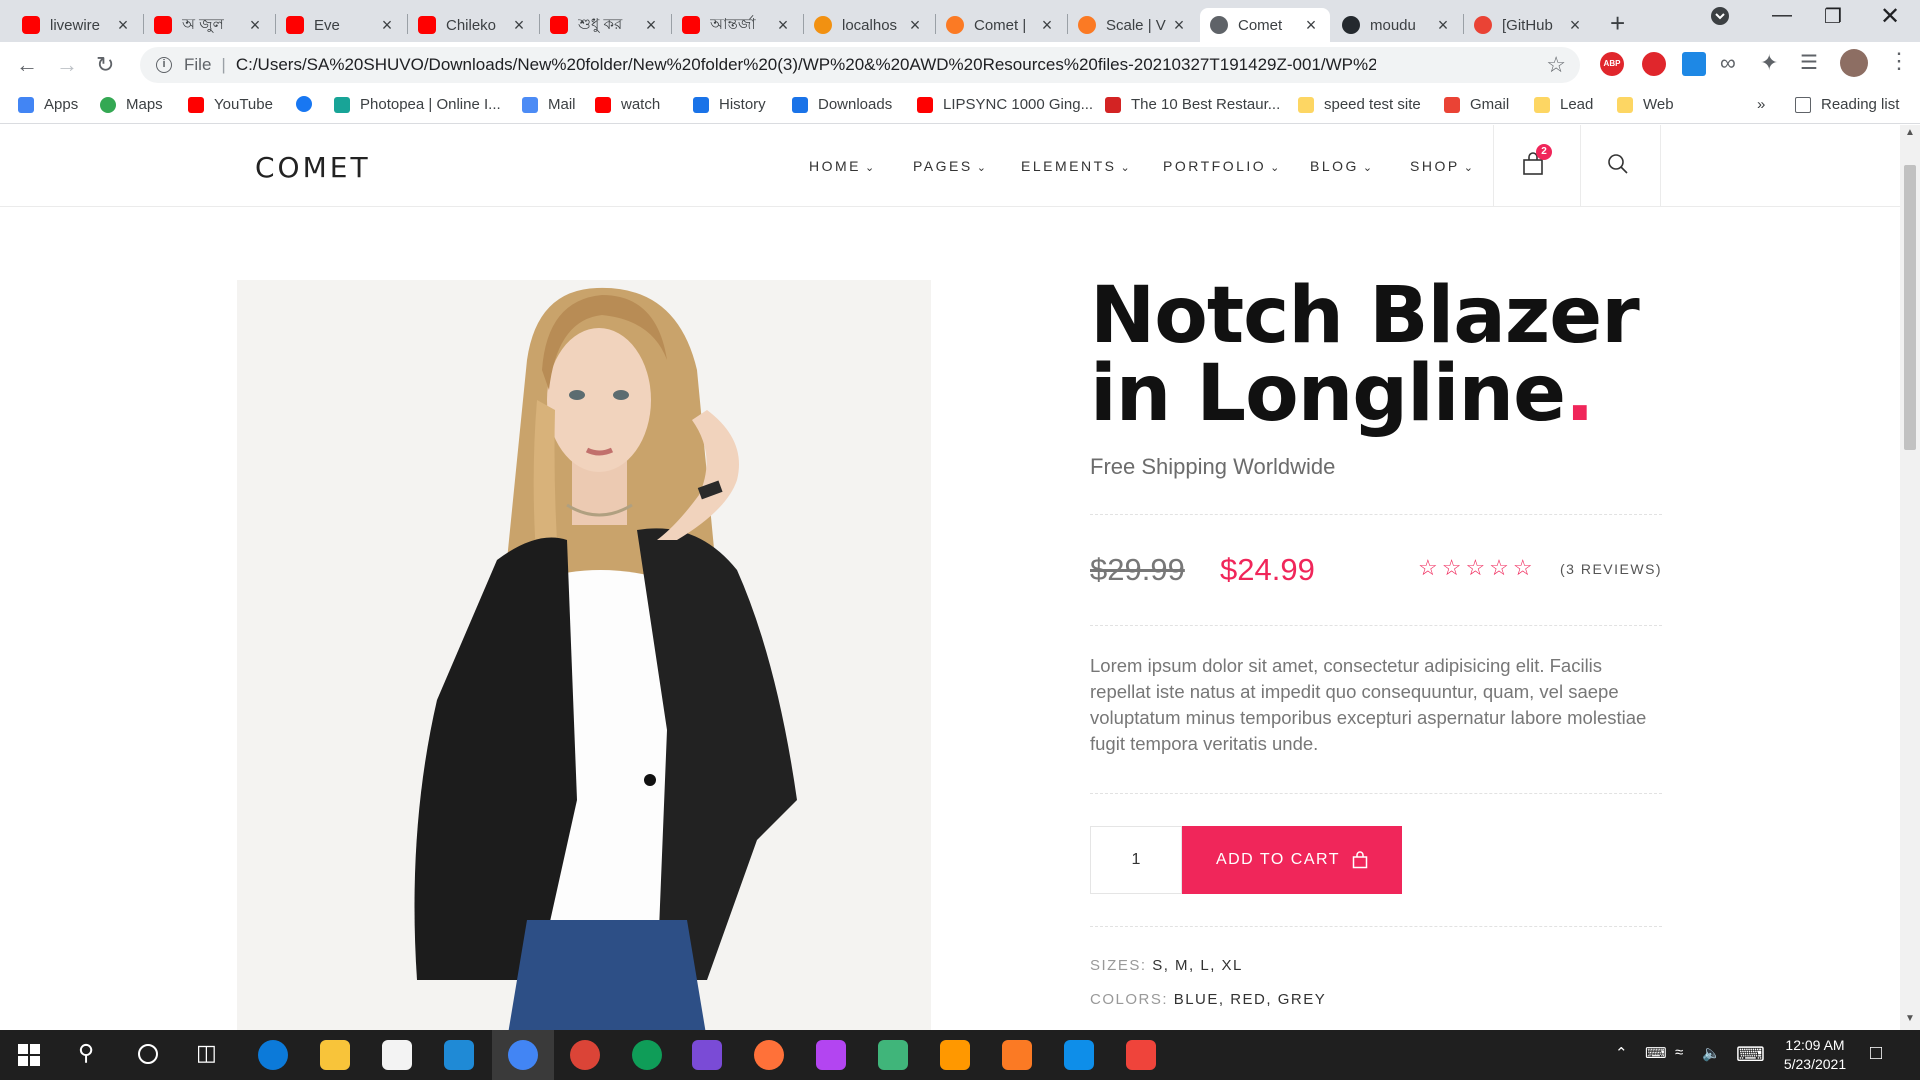 The height and width of the screenshot is (1080, 1920). I want to click on browser-tab: আন্তর্জা ×, so click(737, 25).